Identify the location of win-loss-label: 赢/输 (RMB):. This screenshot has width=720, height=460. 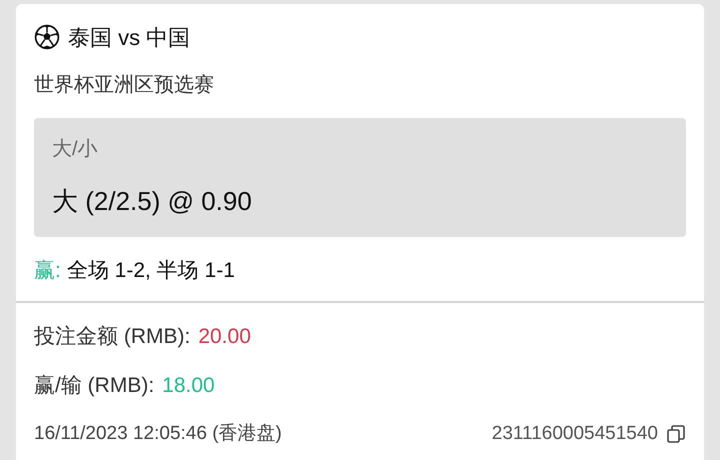
(94, 386).